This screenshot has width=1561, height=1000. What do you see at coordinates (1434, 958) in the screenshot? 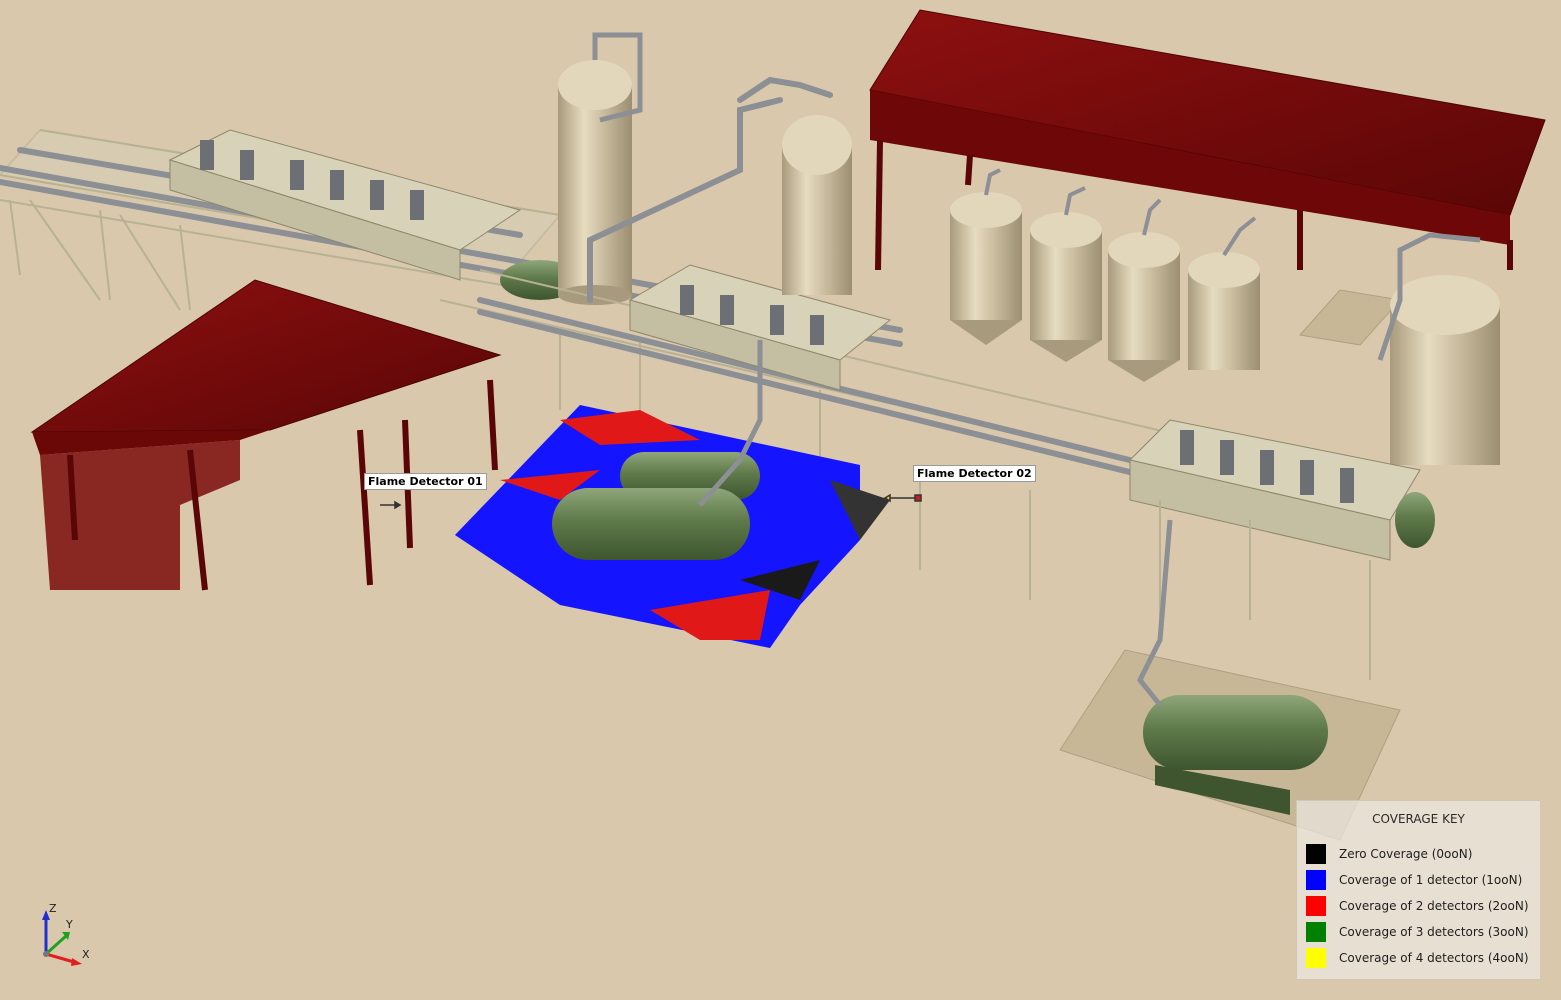
I see `legend-label: Coverage of 4 detectors (4ooN)` at bounding box center [1434, 958].